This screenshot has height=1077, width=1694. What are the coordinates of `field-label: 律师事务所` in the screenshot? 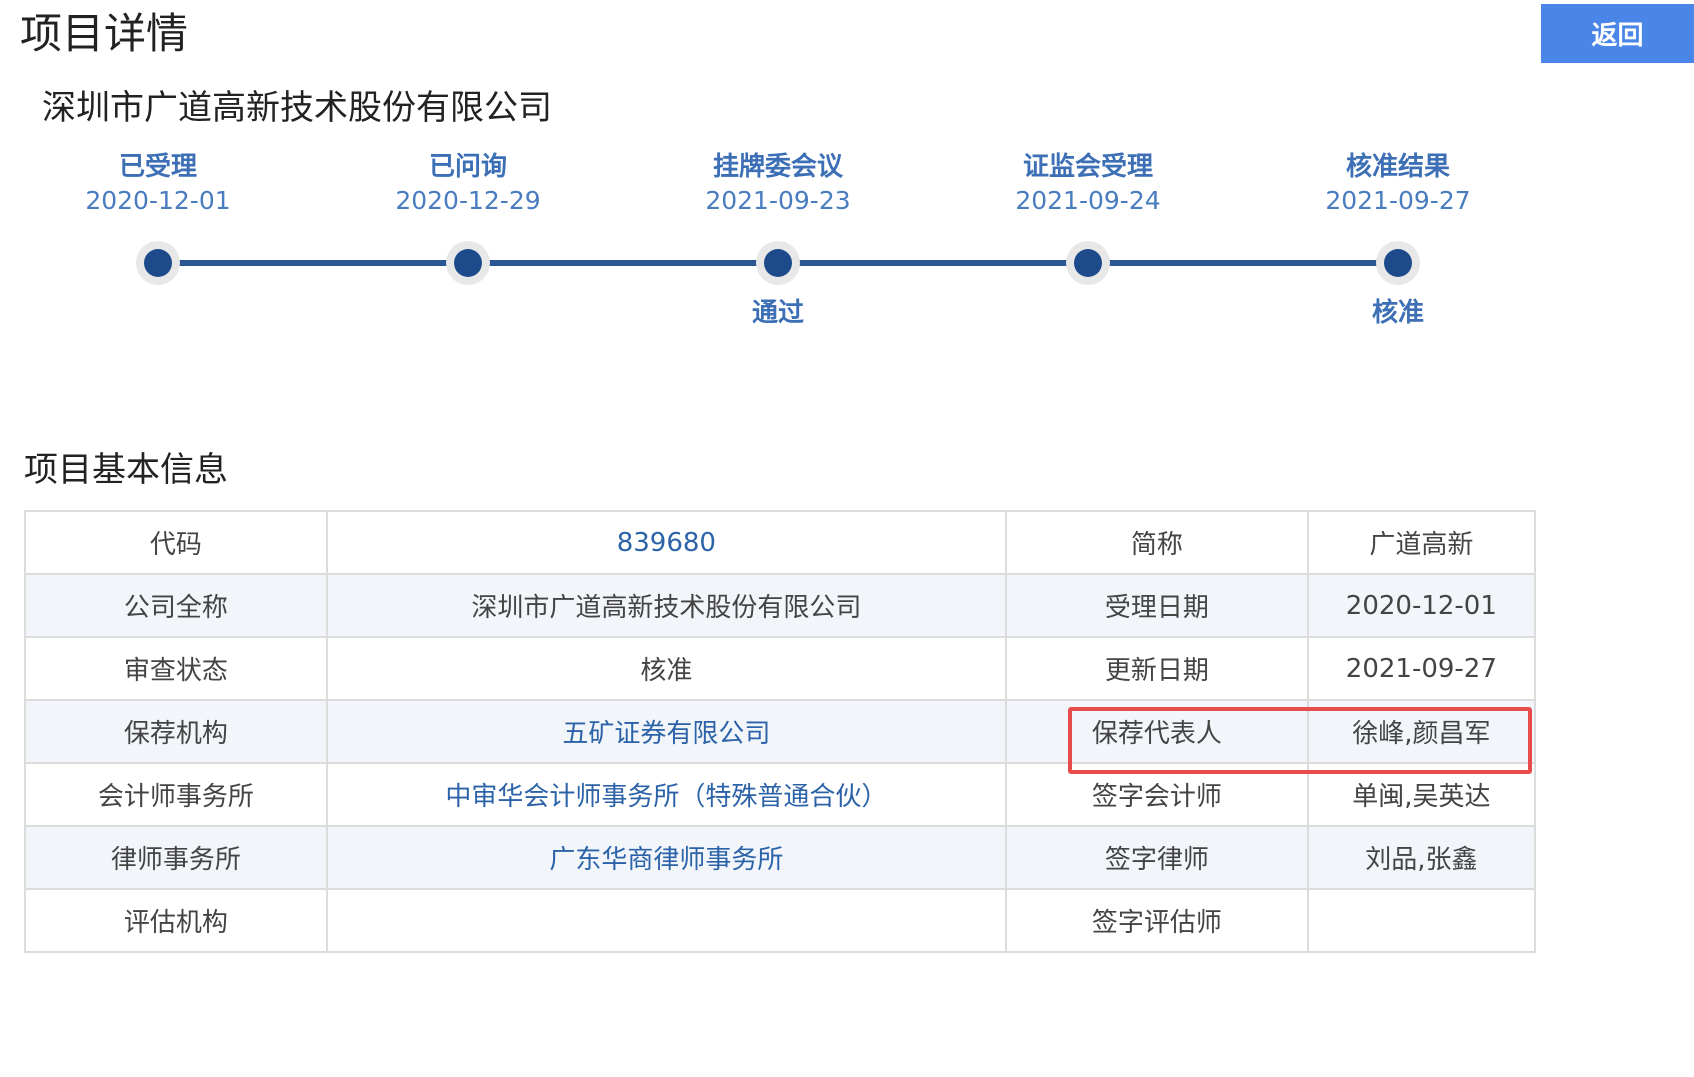 It's located at (176, 857).